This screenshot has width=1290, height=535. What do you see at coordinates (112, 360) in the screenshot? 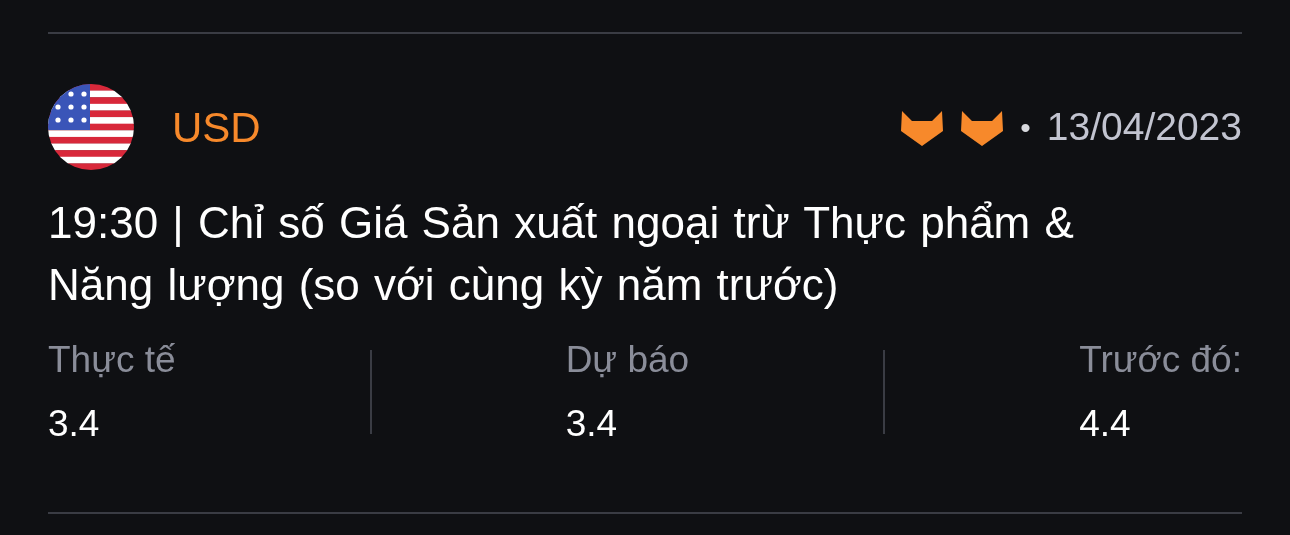
I see `figure-label: Thực tế` at bounding box center [112, 360].